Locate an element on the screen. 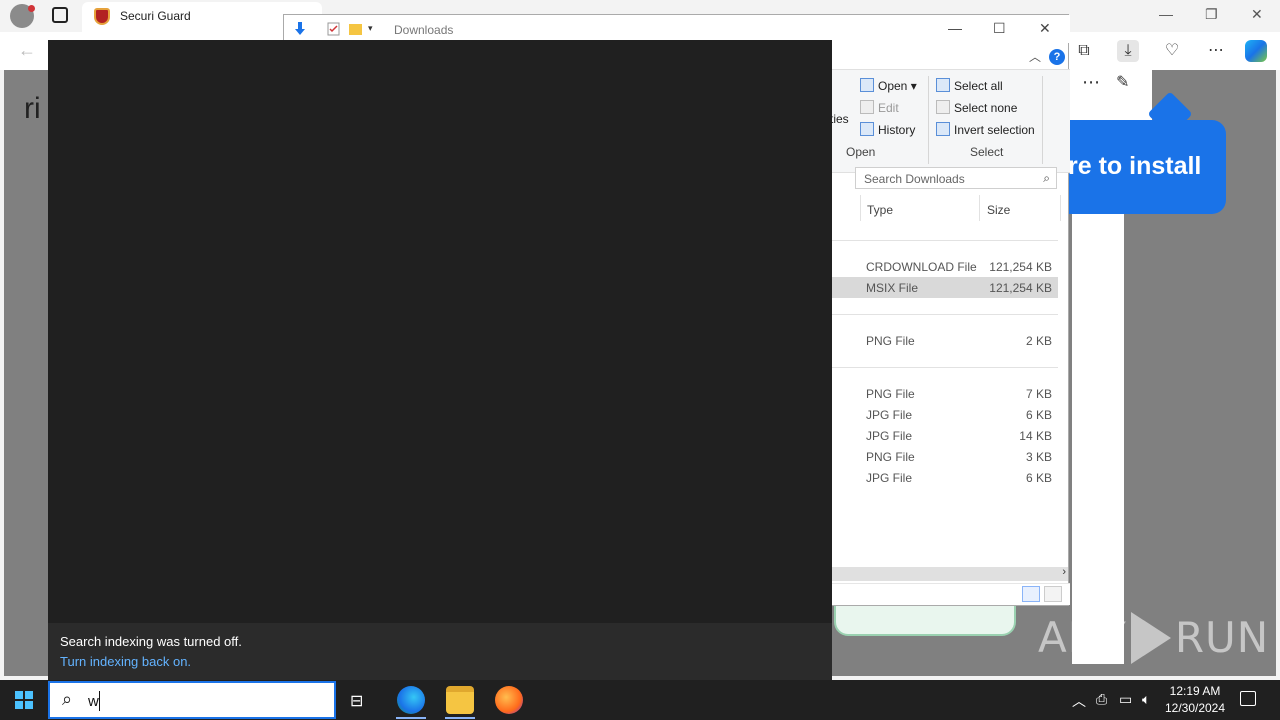 This screenshot has width=1280, height=720. collapse-ribbon-icon: ︿ is located at coordinates (1035, 56).